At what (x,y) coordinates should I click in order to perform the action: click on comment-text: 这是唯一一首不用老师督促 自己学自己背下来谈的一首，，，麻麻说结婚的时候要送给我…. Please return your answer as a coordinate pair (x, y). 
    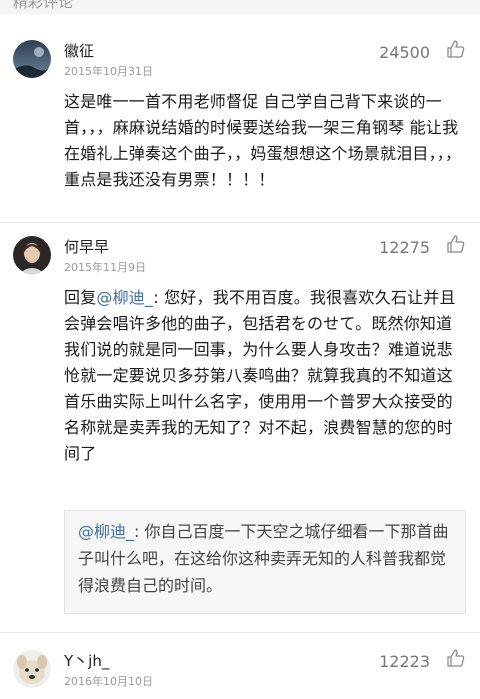
    Looking at the image, I should click on (263, 140).